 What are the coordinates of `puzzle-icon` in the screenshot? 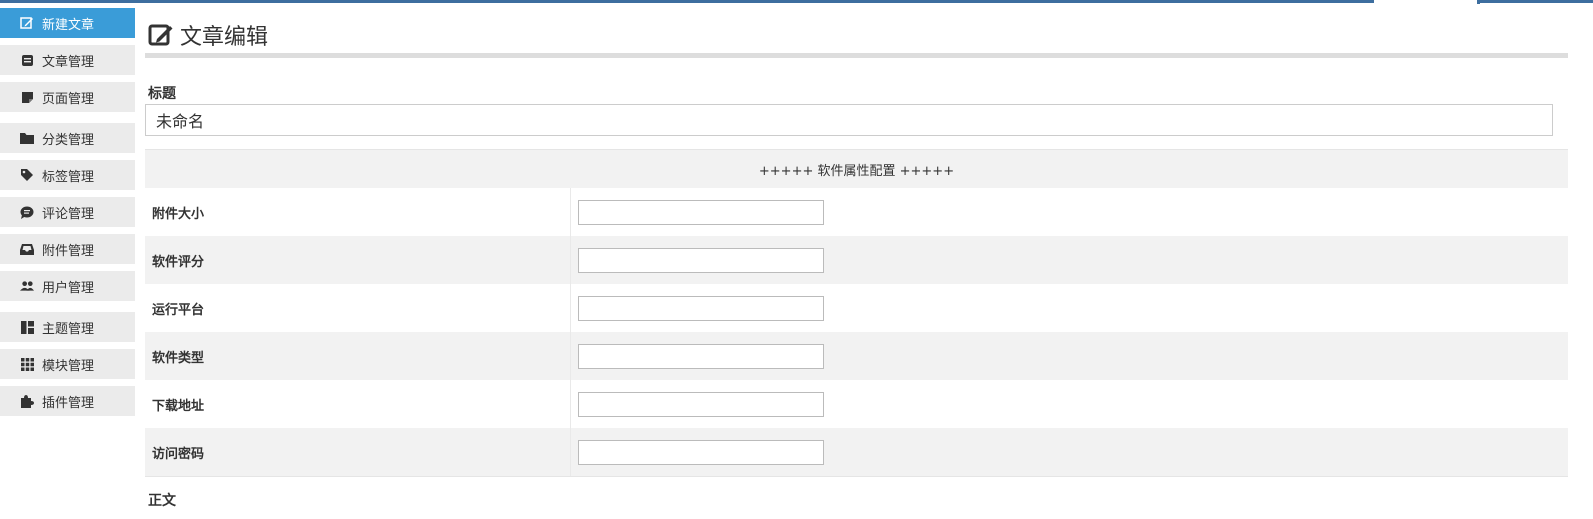 It's located at (27, 401).